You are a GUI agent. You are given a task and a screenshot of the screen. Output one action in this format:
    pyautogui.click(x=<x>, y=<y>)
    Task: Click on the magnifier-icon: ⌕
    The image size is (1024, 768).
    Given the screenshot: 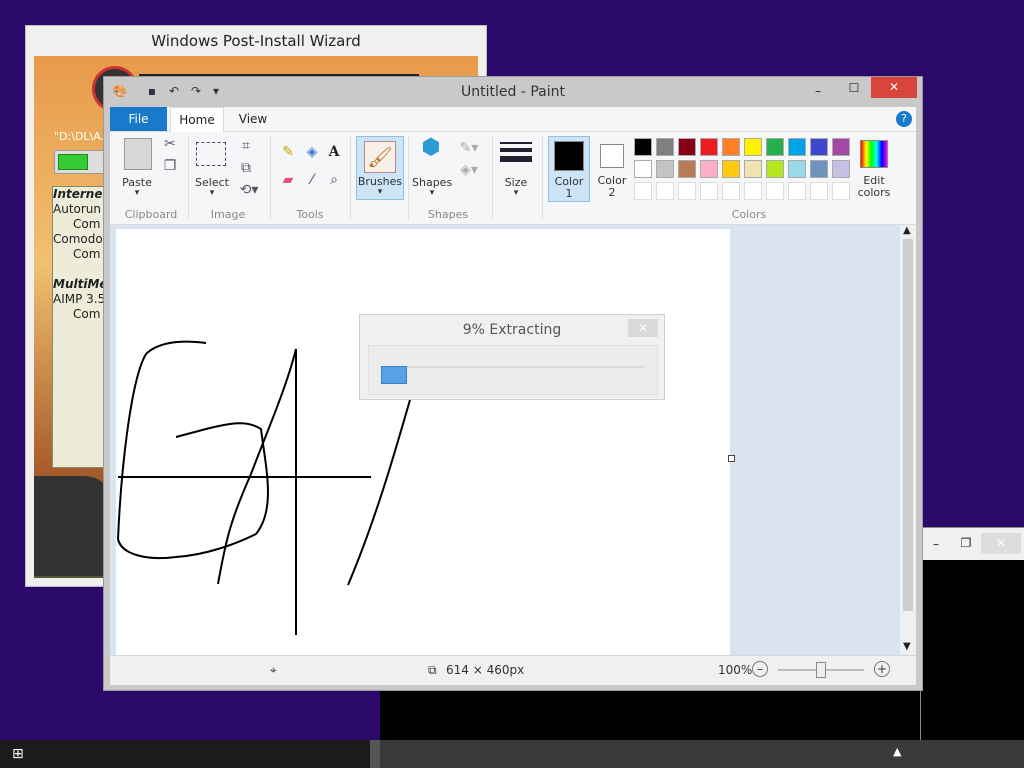 What is the action you would take?
    pyautogui.click(x=334, y=180)
    